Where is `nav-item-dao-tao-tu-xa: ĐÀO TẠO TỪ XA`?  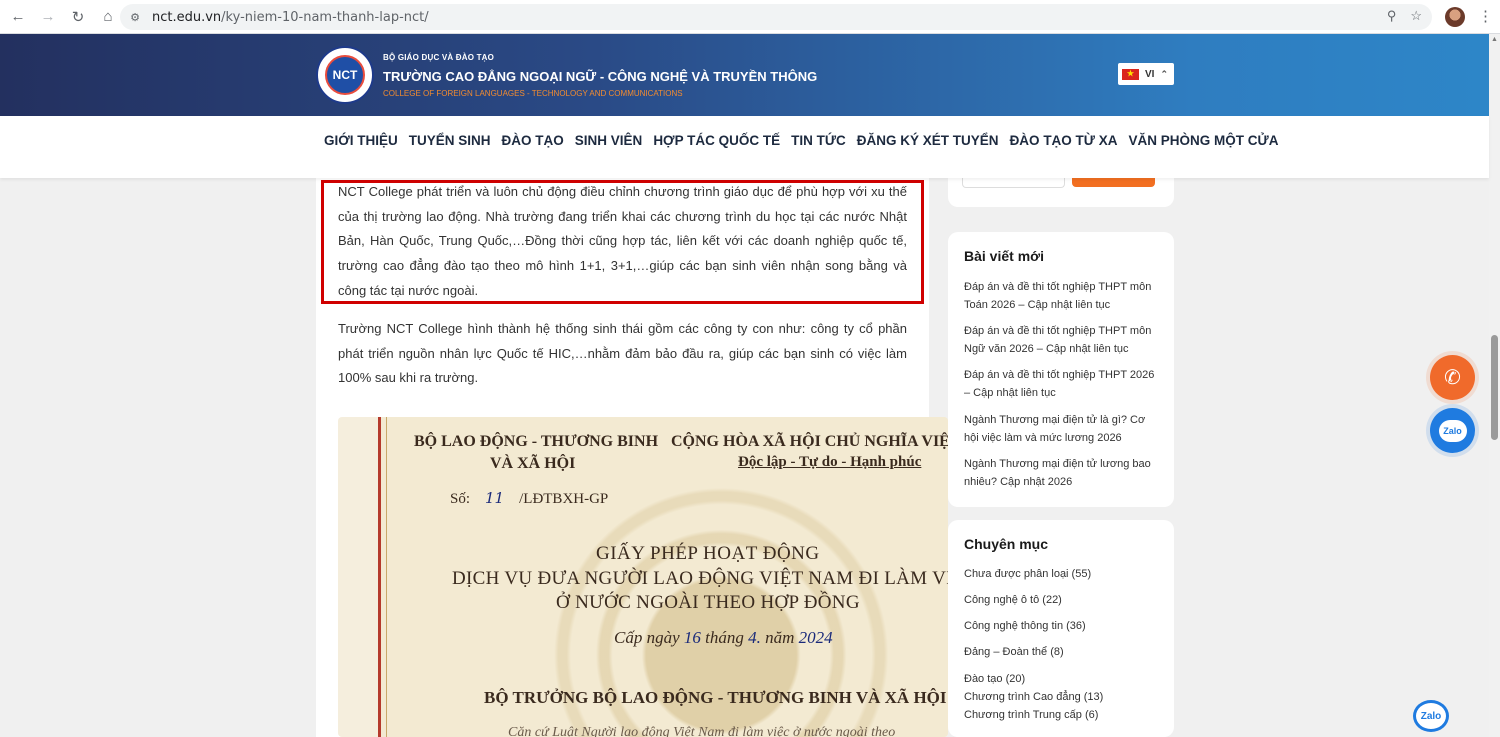
nav-item-dao-tao-tu-xa: ĐÀO TẠO TỪ XA is located at coordinates (1064, 140).